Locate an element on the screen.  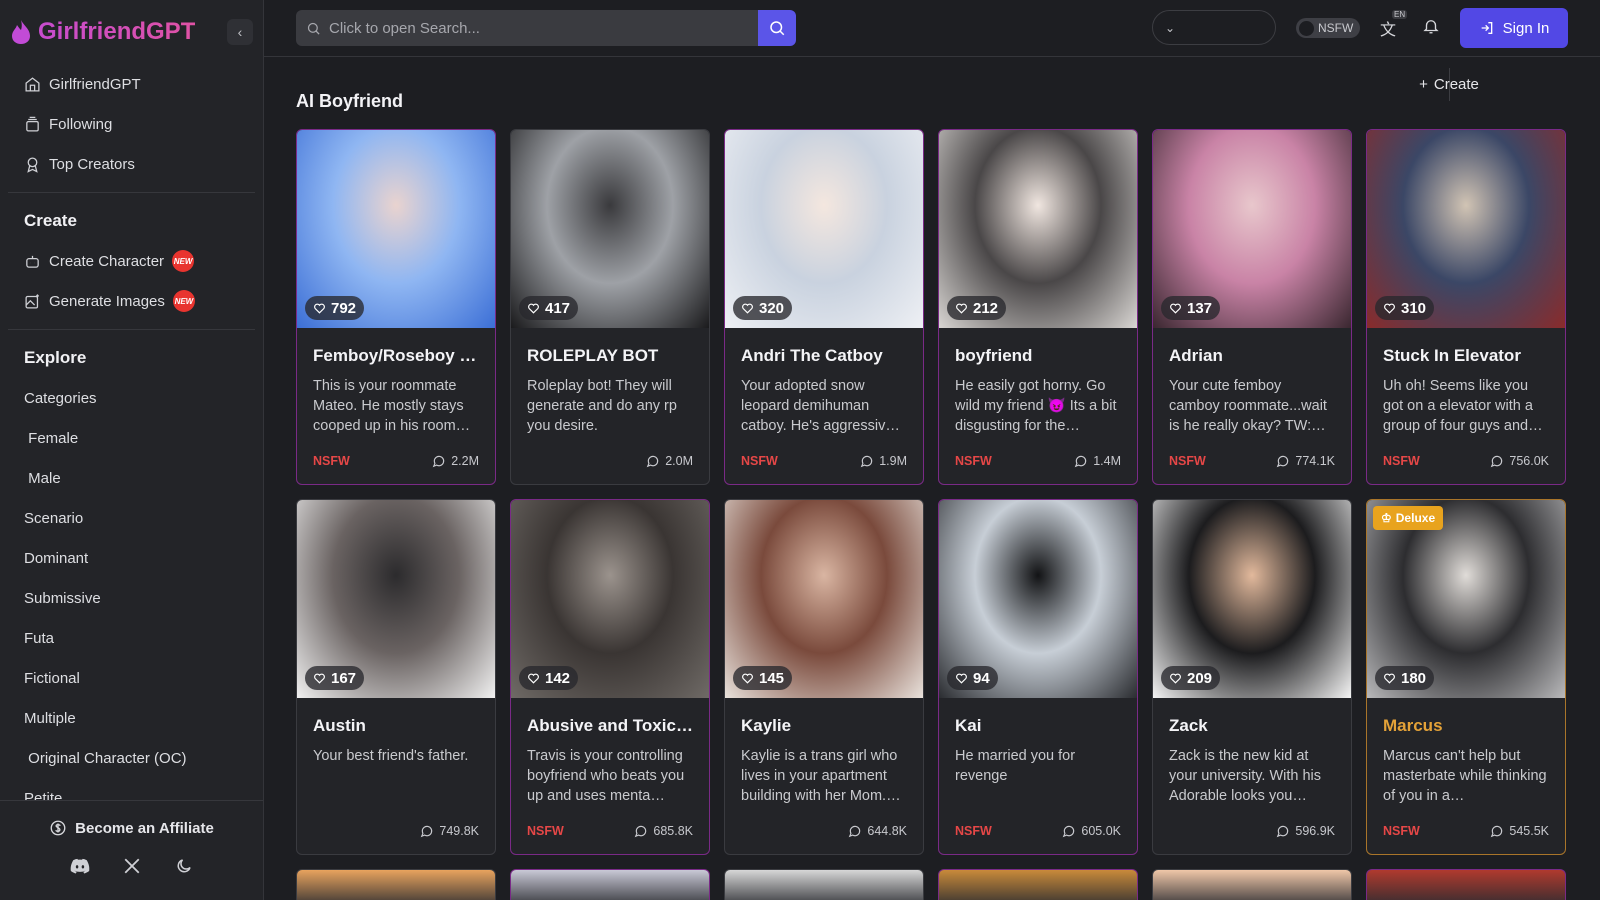
character-description: He married you for revenge is located at coordinates (1015, 766).